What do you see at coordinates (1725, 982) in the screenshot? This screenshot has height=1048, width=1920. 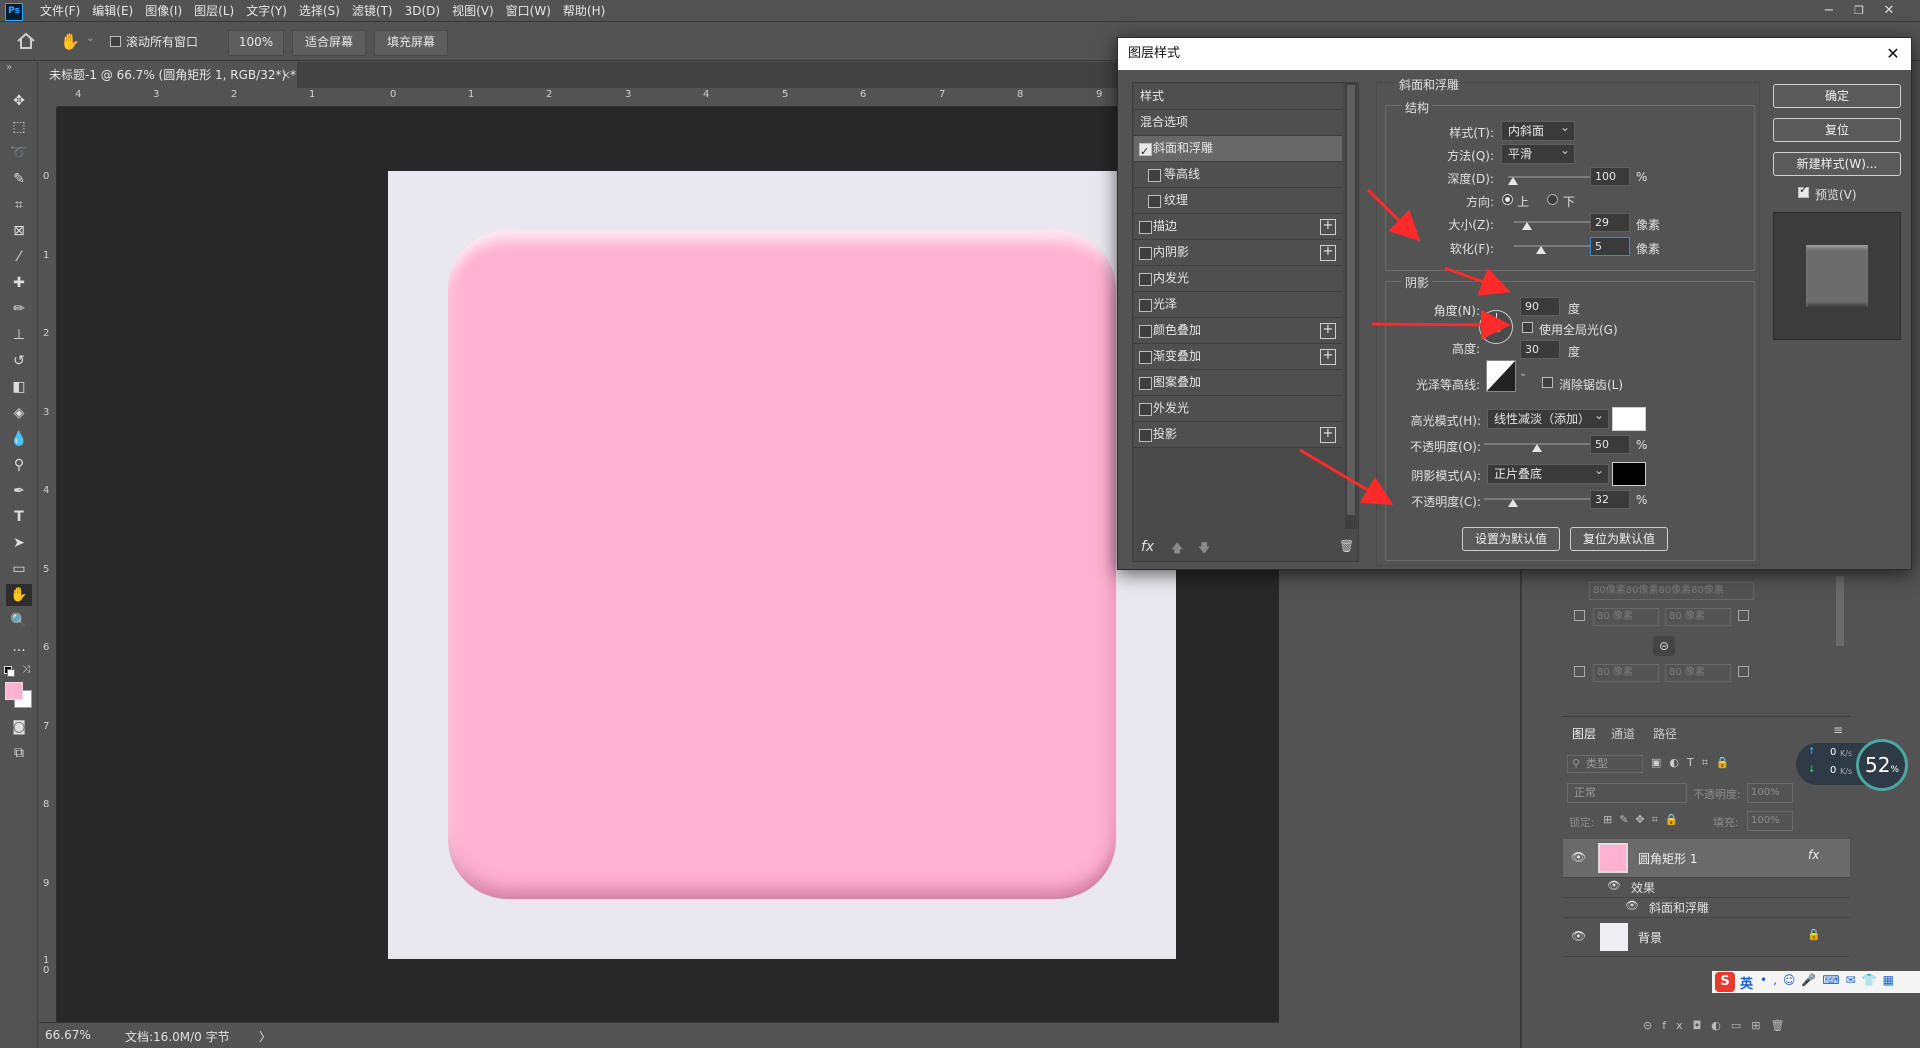 I see `sogou-icon: S` at bounding box center [1725, 982].